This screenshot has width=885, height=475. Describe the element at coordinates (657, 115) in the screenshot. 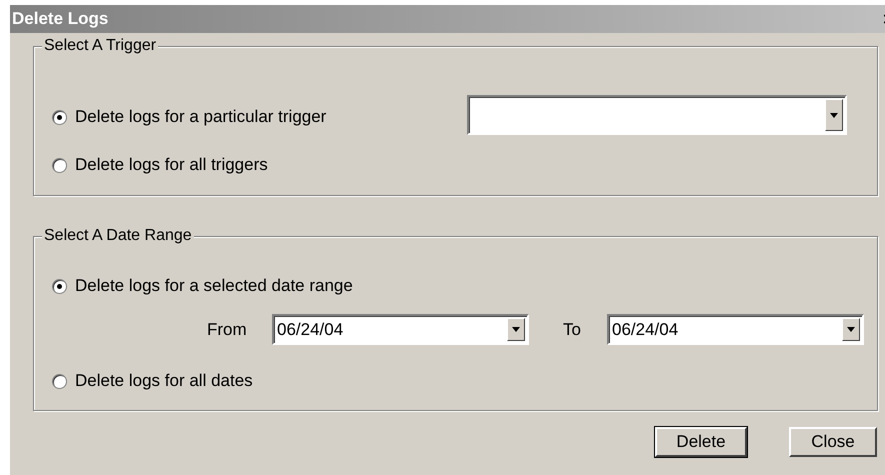

I see `dropdown-field` at that location.